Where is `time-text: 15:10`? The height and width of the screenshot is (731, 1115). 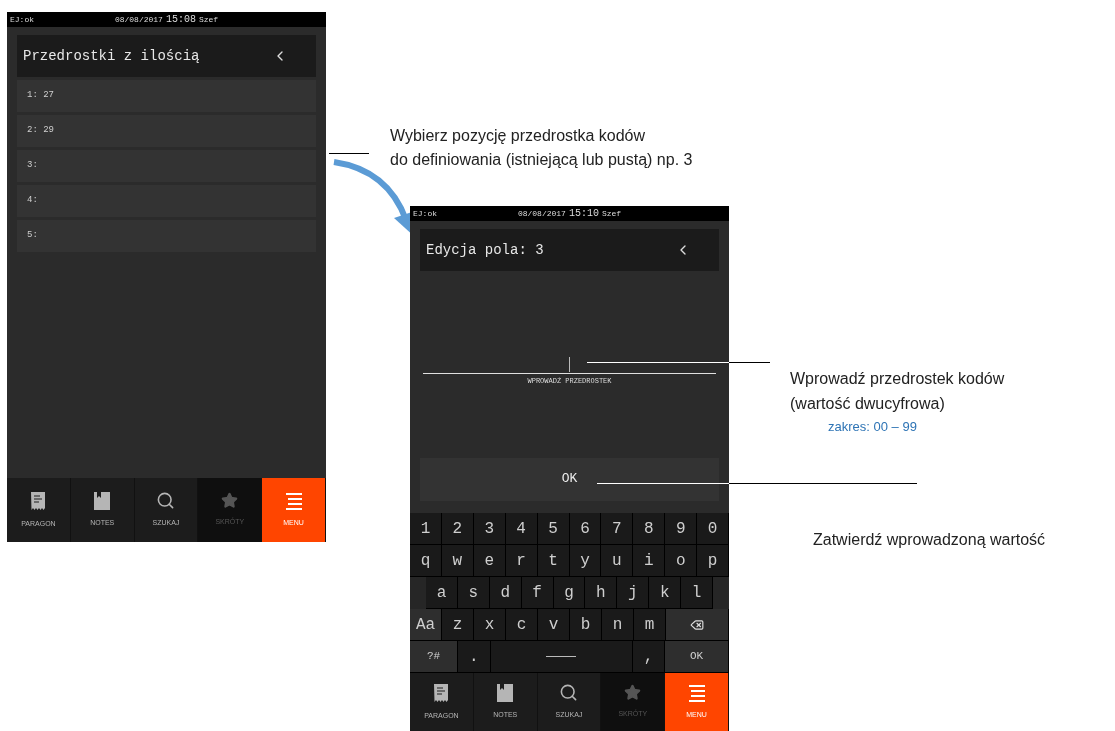 time-text: 15:10 is located at coordinates (583, 214).